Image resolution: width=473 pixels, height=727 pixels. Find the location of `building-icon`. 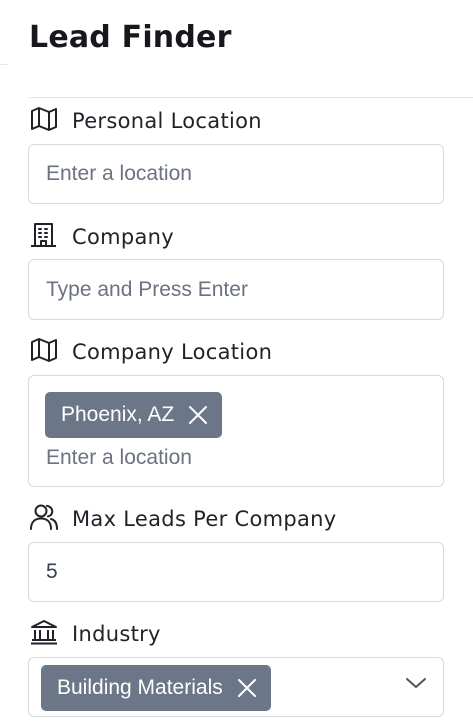

building-icon is located at coordinates (44, 237).